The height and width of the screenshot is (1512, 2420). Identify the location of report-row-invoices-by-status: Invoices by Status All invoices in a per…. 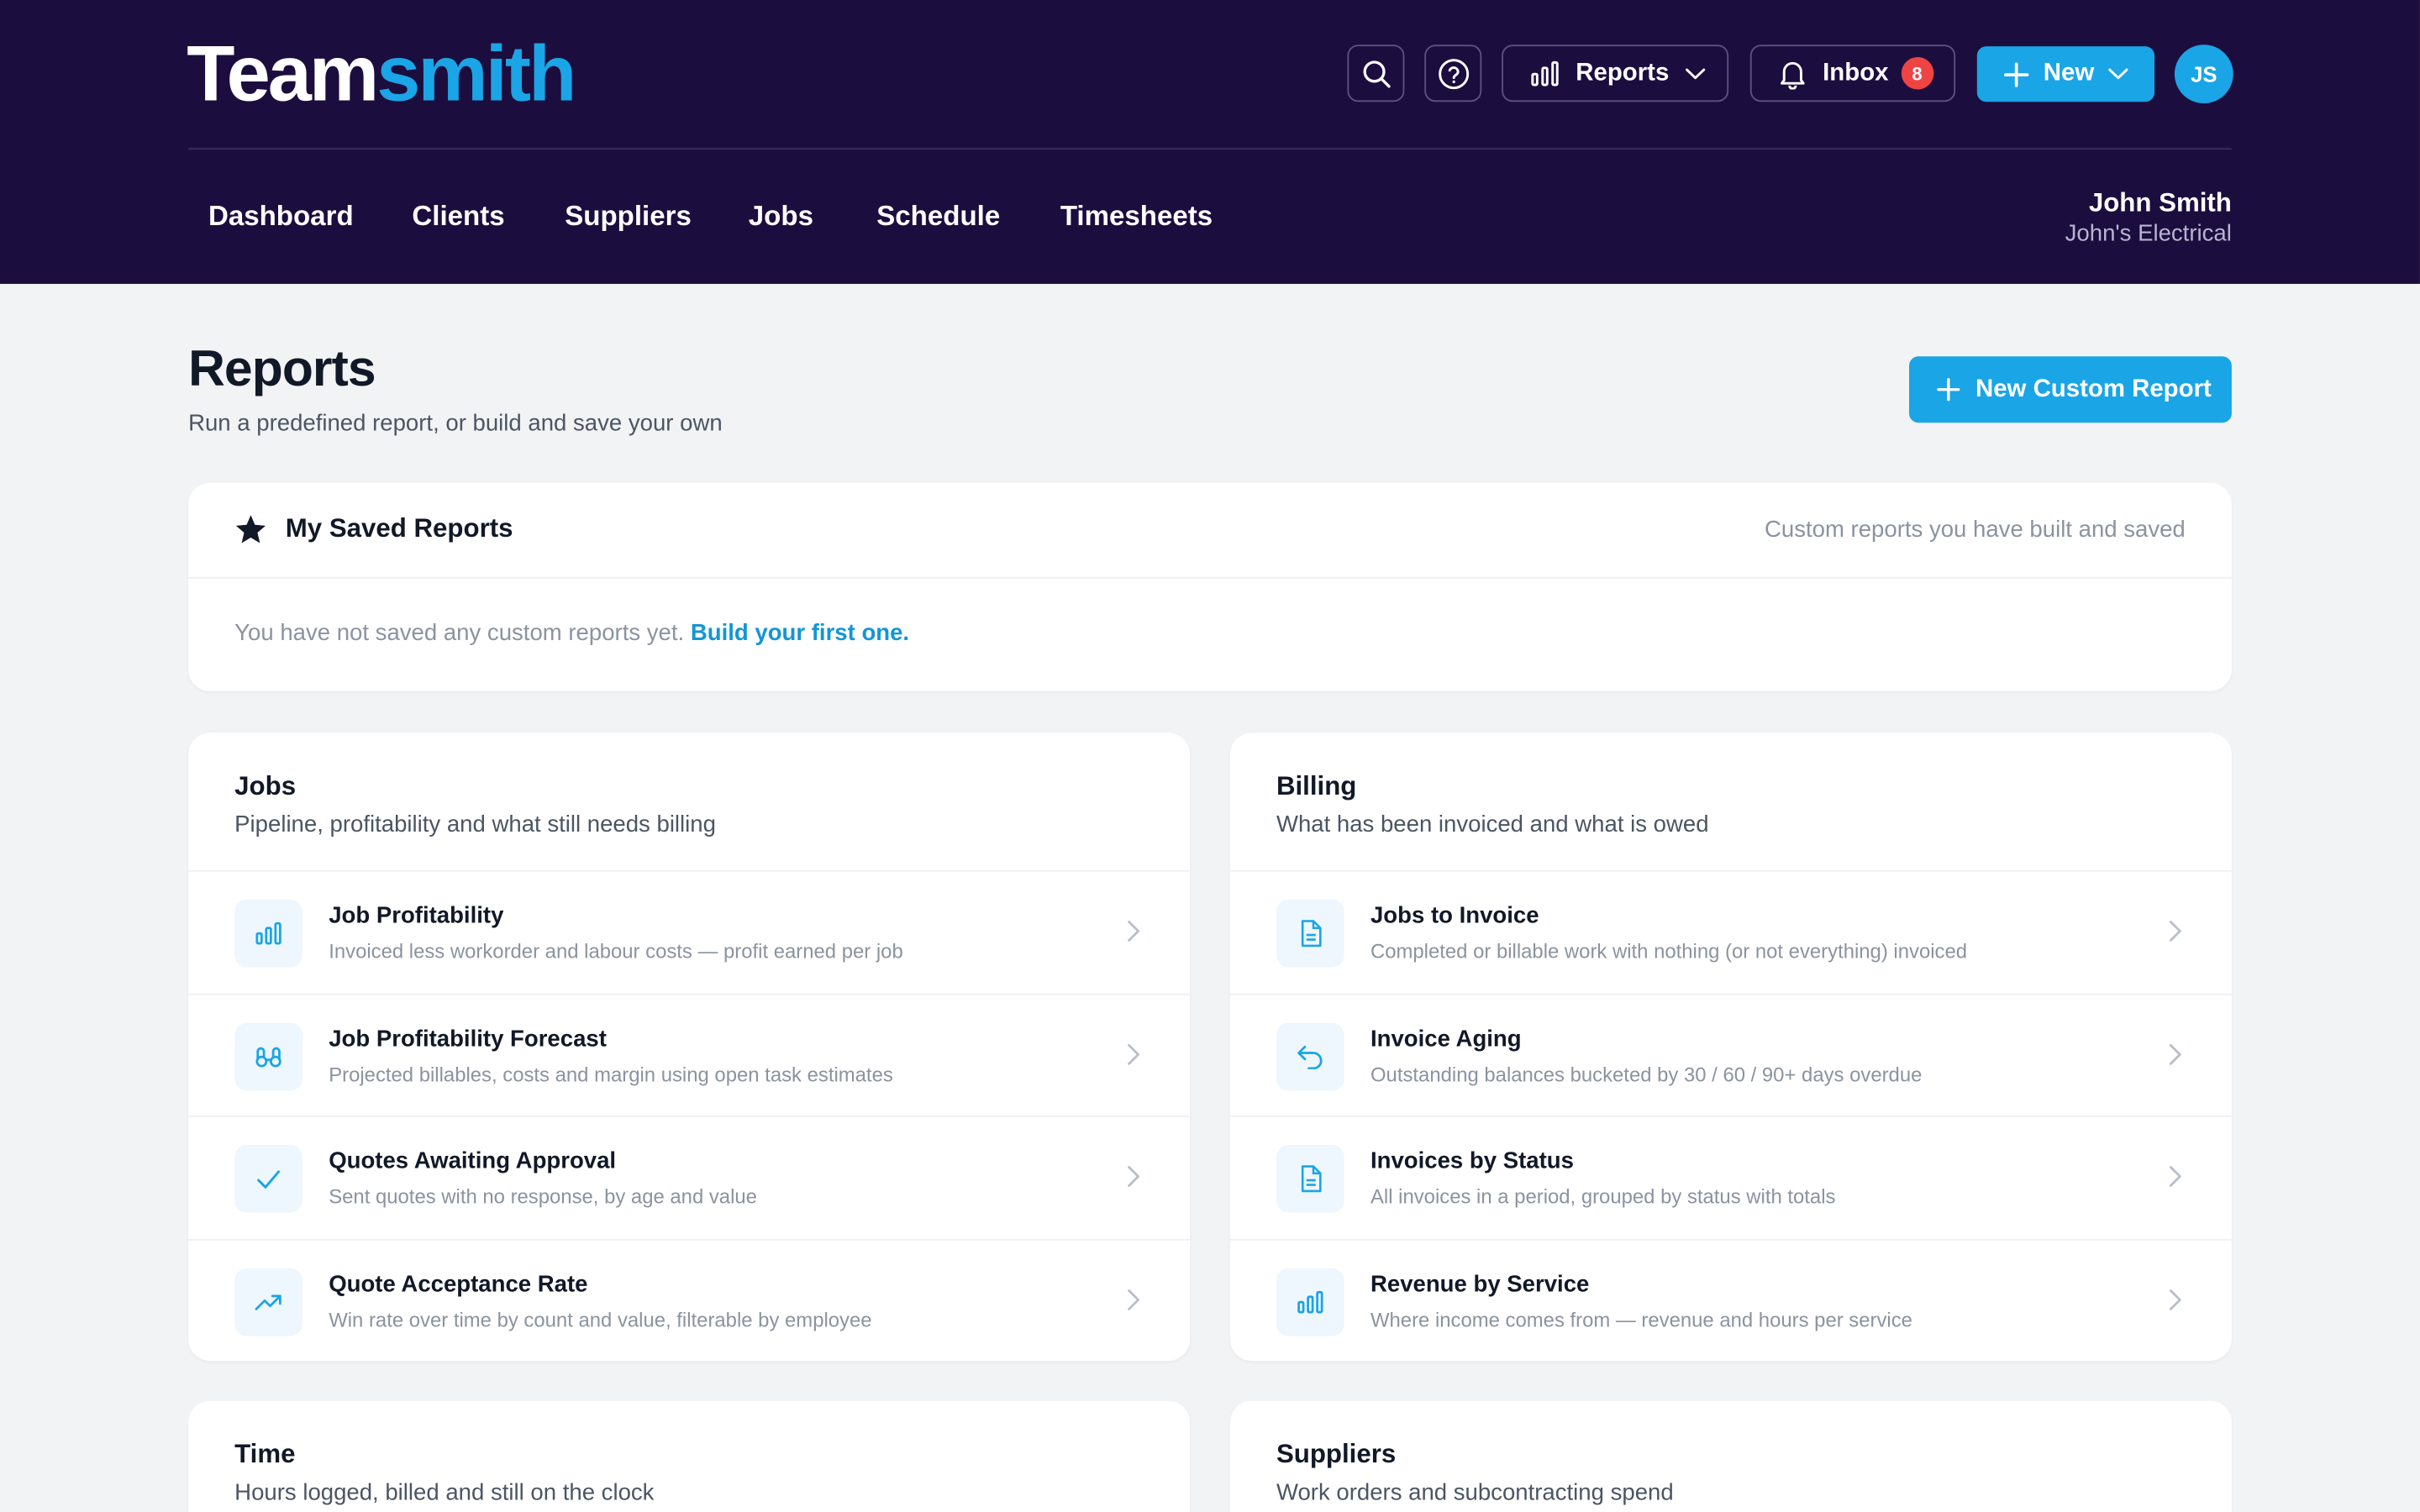
(1731, 1178).